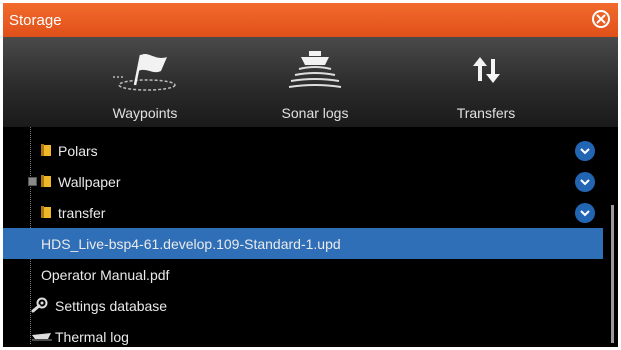 The image size is (621, 350). I want to click on list-item-label: Thermal log, so click(92, 337).